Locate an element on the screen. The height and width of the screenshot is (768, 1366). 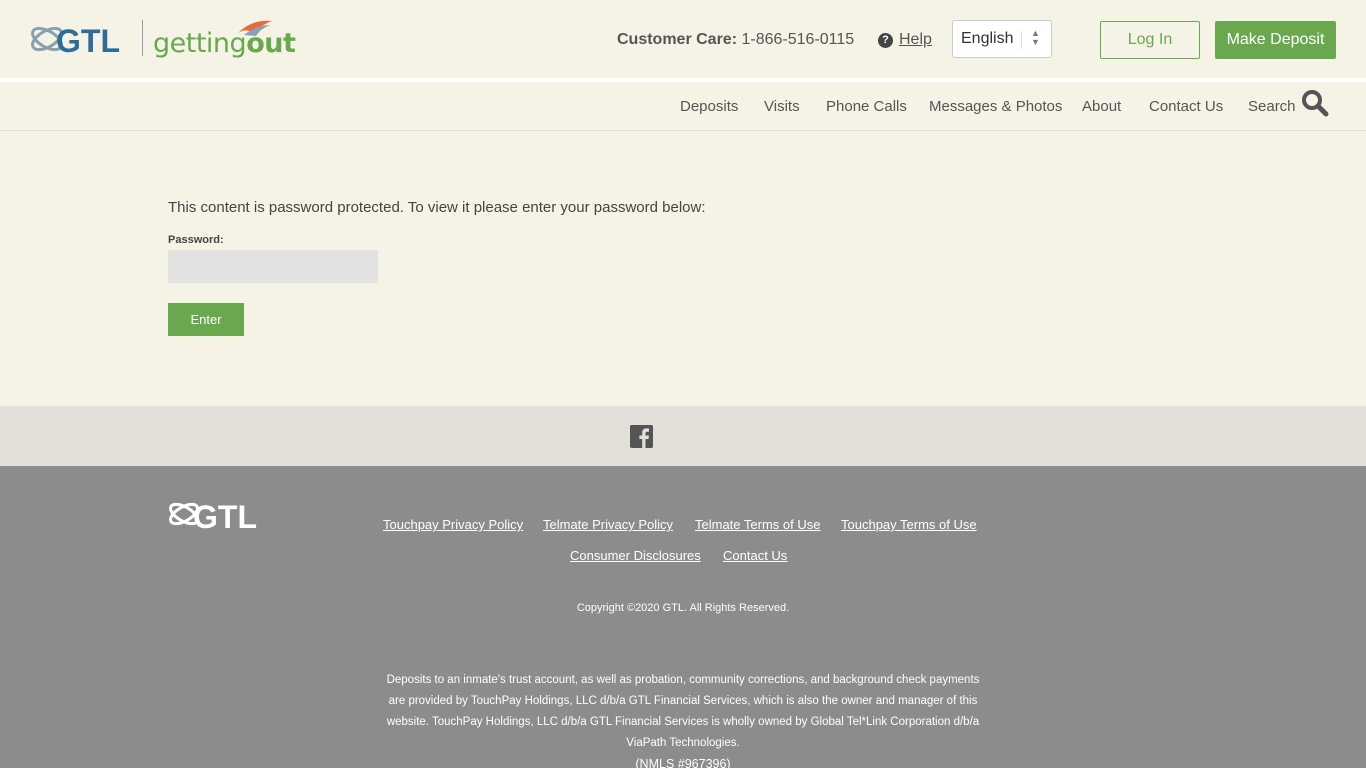
gtl-logo: GTL is located at coordinates (81, 39).